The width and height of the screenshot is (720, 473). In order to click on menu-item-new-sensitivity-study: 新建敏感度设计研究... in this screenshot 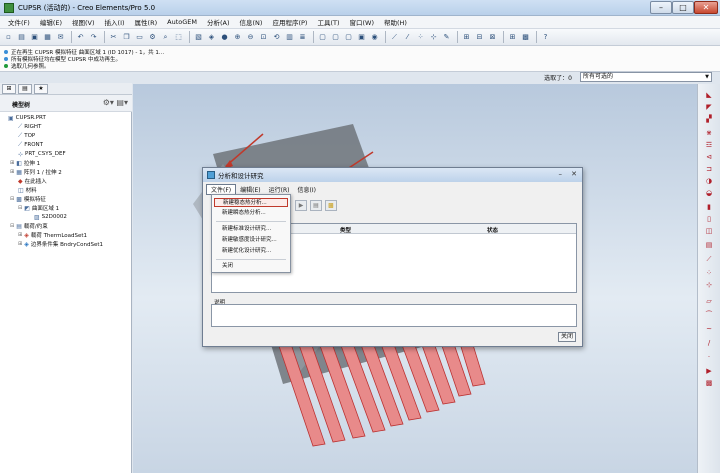, I will do `click(249, 240)`.